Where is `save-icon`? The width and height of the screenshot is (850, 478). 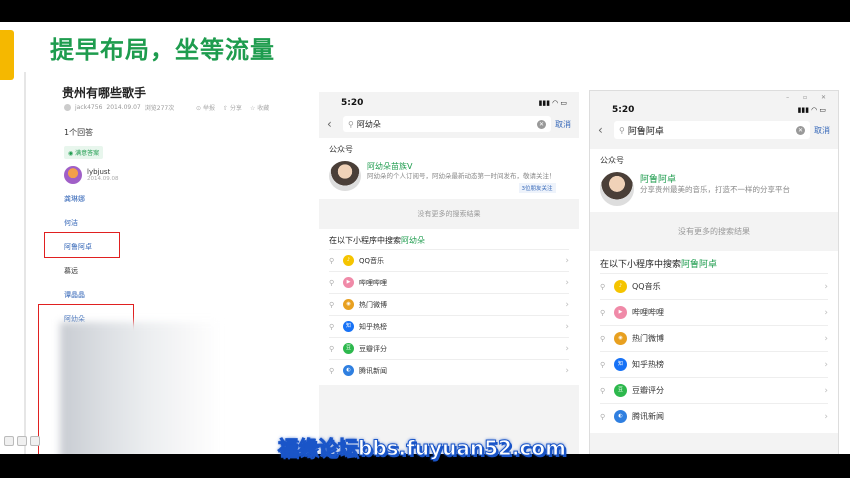
save-icon is located at coordinates (22, 441).